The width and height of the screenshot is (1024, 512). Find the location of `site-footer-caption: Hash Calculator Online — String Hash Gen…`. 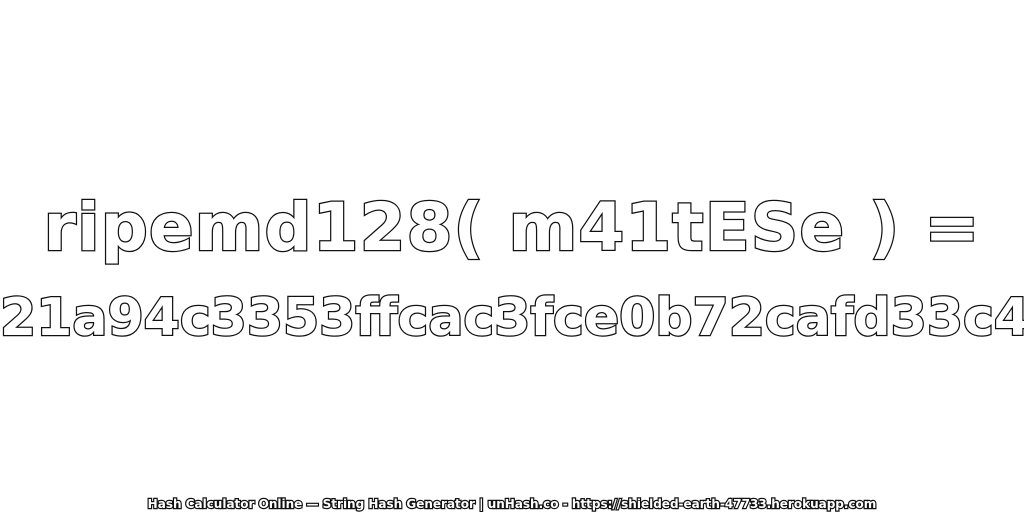

site-footer-caption: Hash Calculator Online — String Hash Gen… is located at coordinates (511, 504).